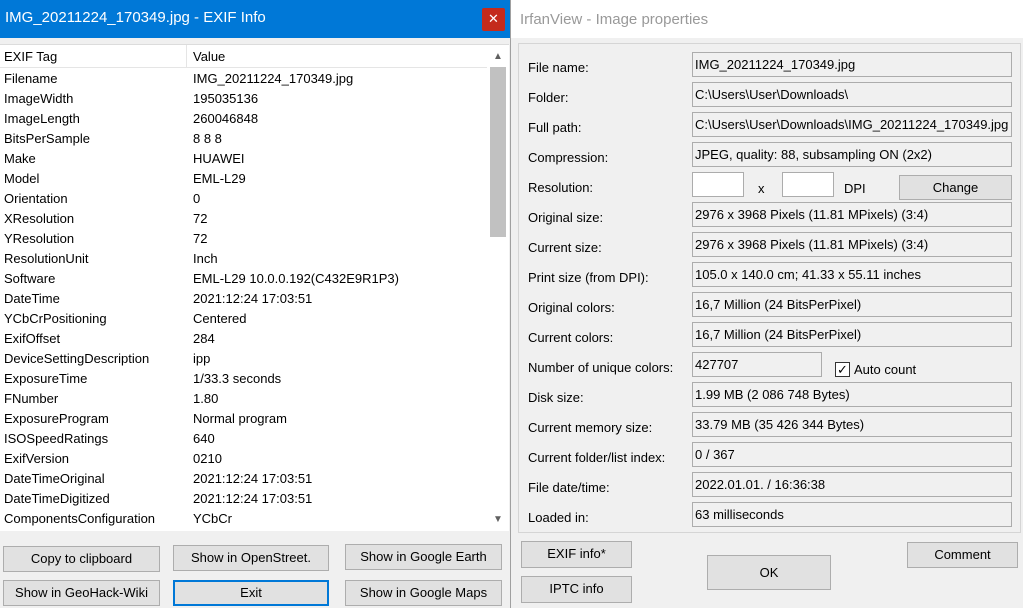  I want to click on table-row: ISOSpeedRatings 640, so click(243, 438).